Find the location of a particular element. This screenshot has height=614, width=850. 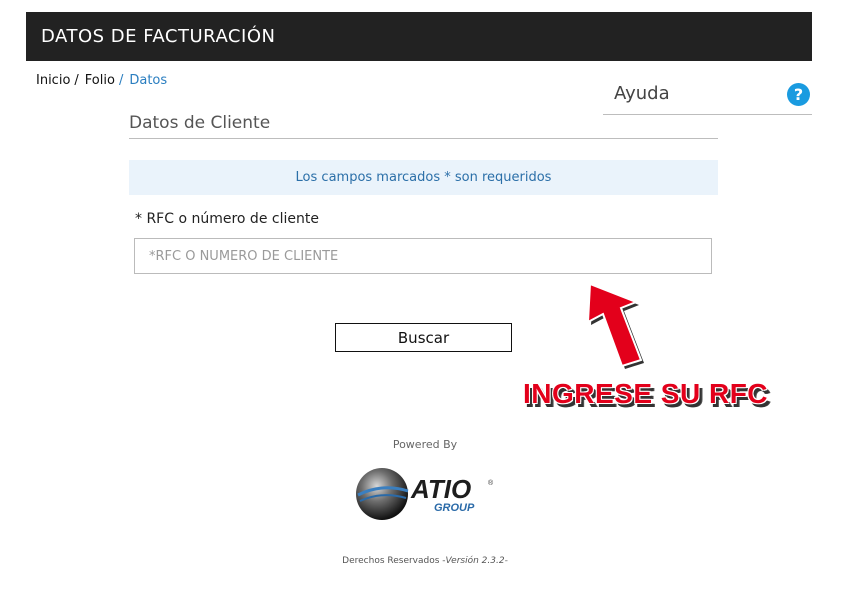

notice-text: Los campos marcados * son requeridos is located at coordinates (423, 177).